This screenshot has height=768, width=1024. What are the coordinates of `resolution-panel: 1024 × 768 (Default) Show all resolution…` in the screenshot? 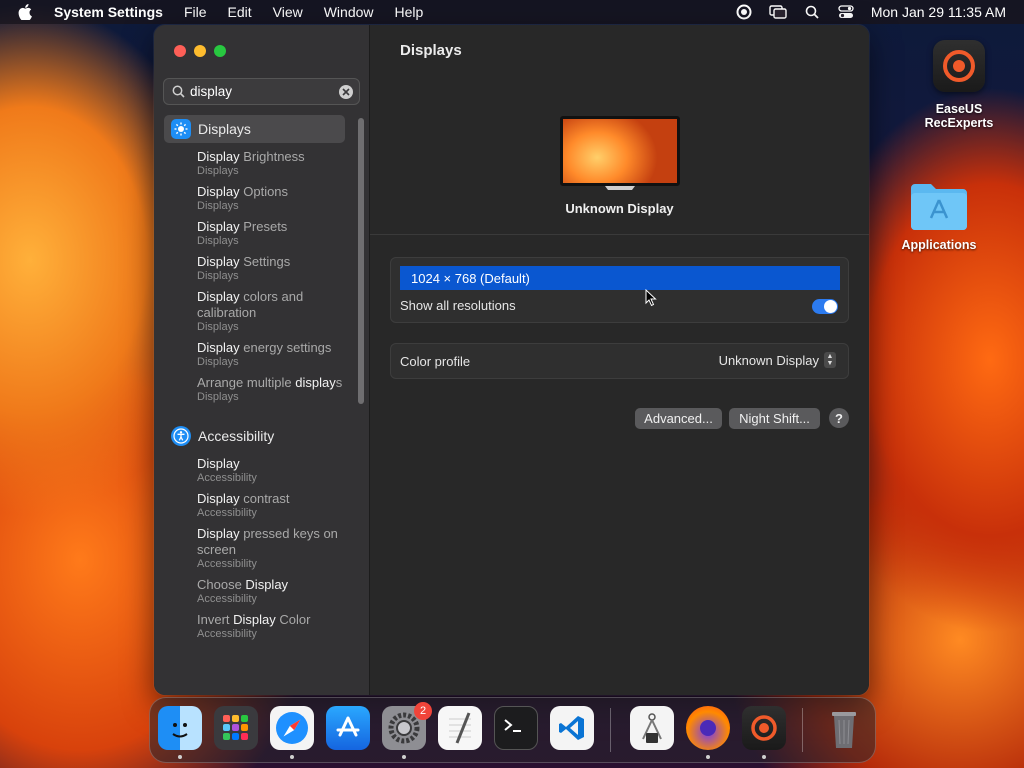 It's located at (619, 290).